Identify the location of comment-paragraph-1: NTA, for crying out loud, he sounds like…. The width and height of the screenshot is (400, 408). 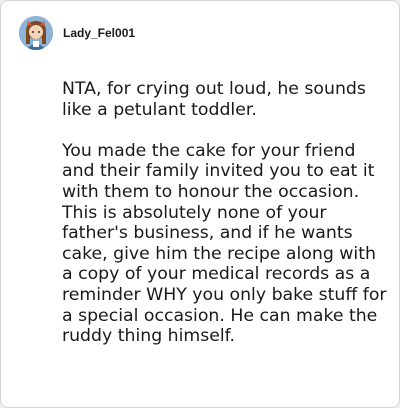
(214, 99).